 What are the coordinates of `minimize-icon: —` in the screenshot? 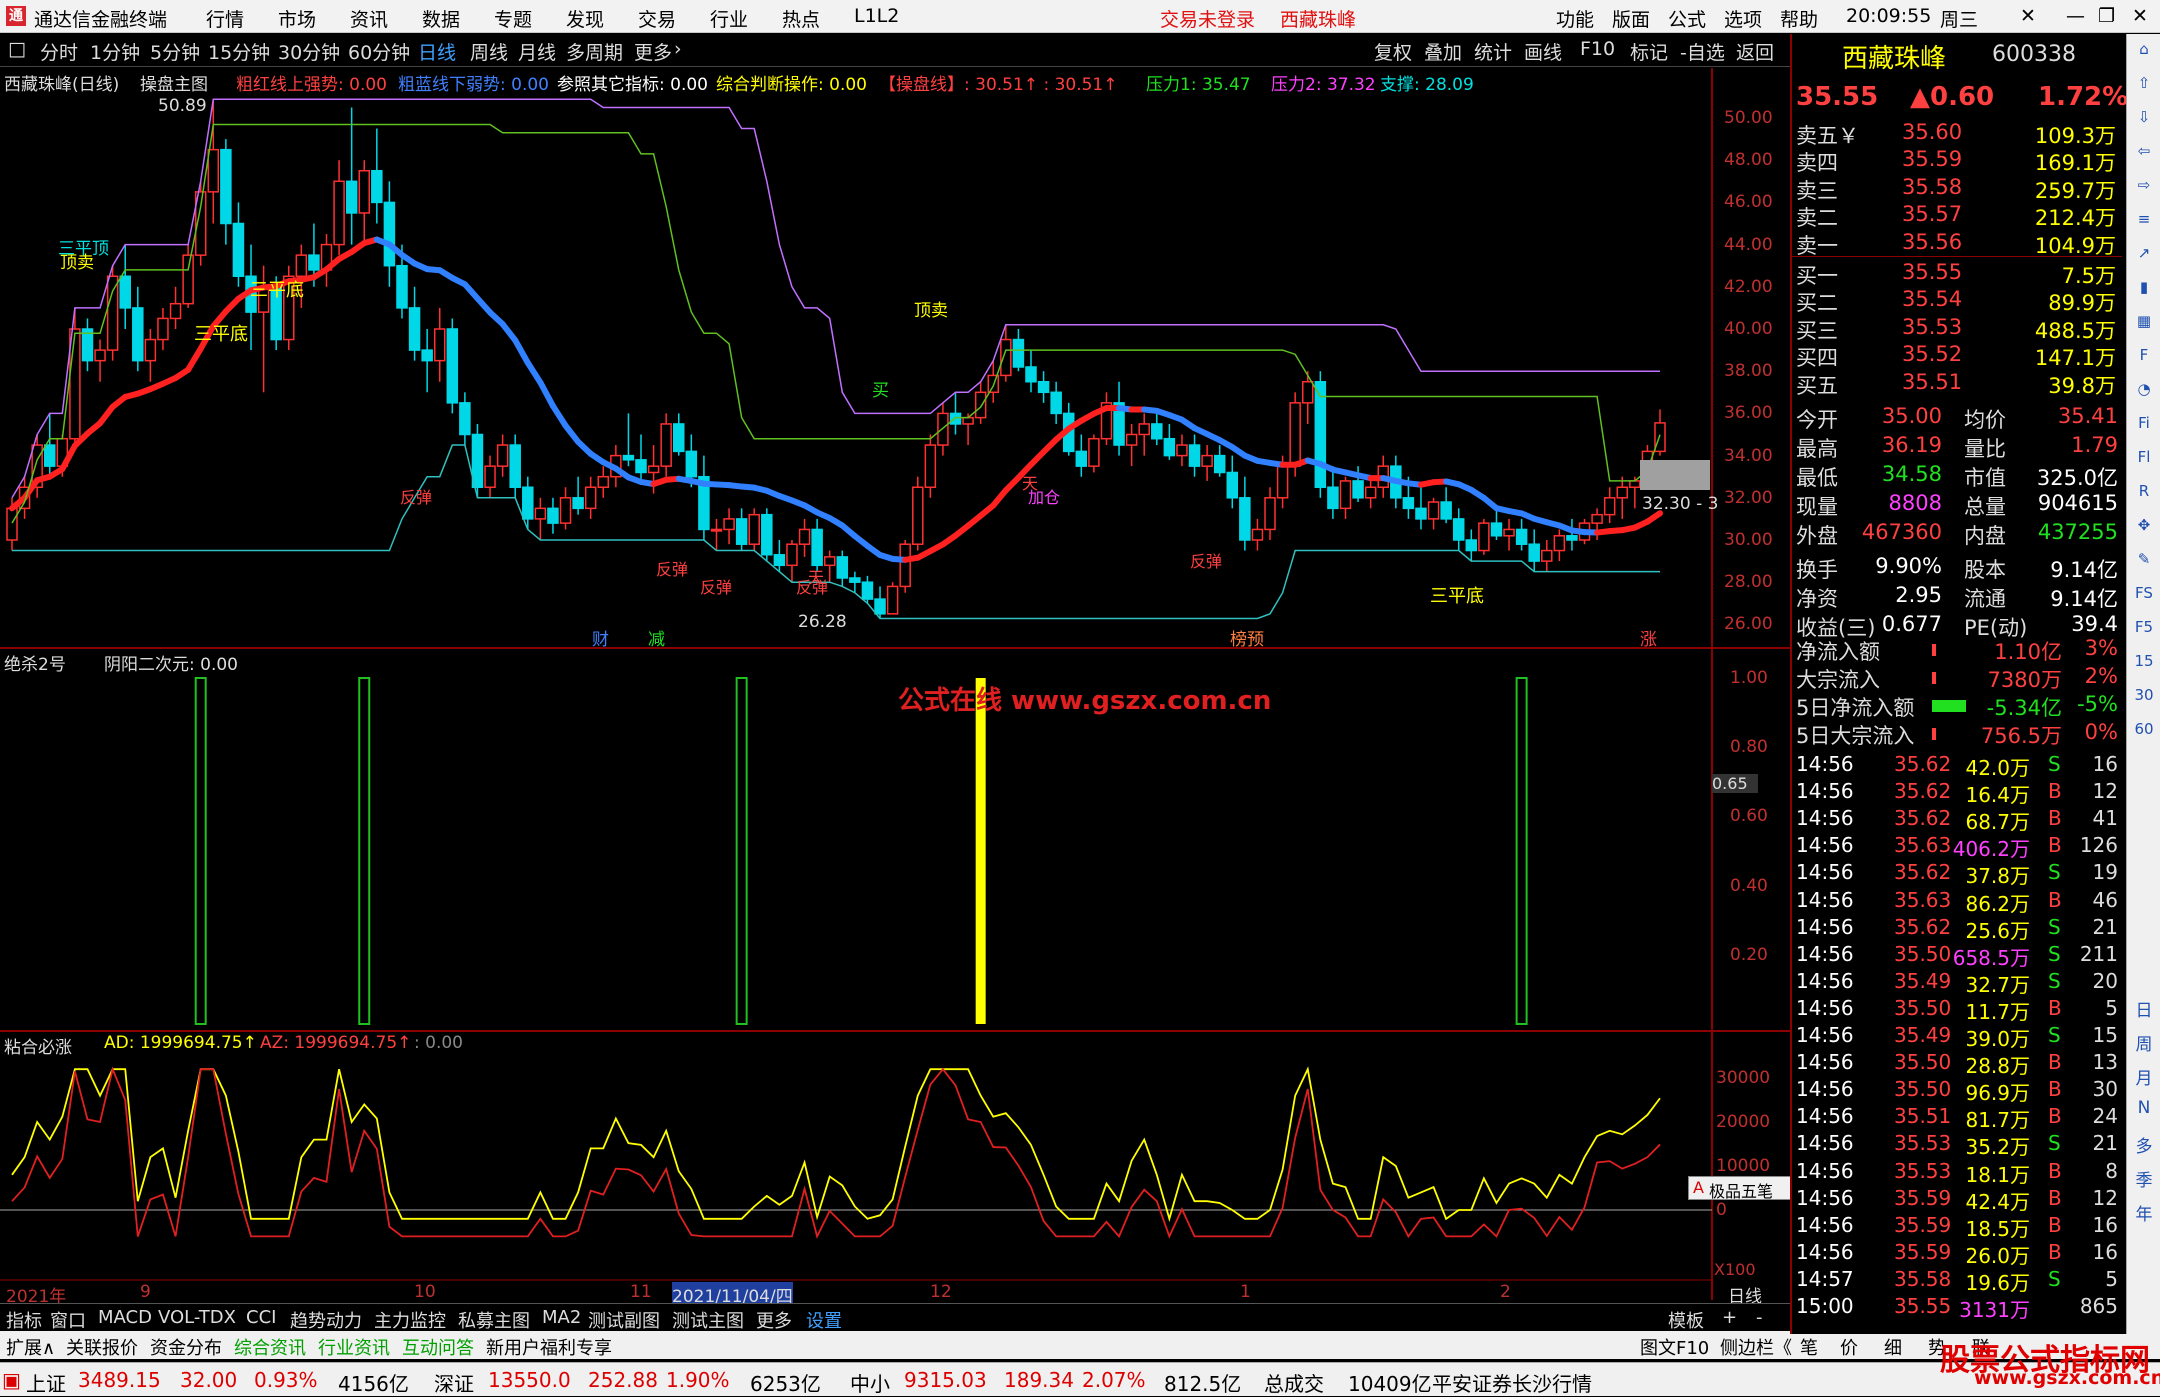 It's located at (2075, 16).